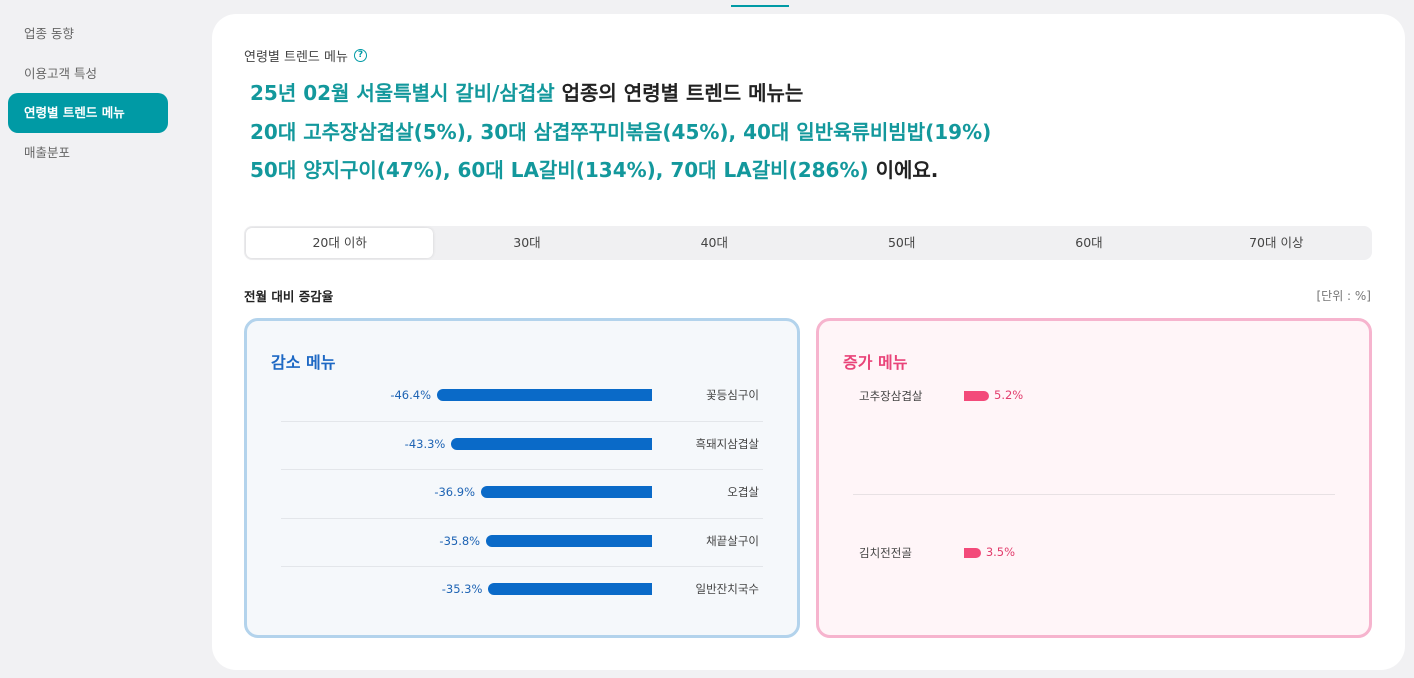 Image resolution: width=1414 pixels, height=678 pixels. I want to click on chart-section-title: 전월 대비 증감율, so click(289, 296).